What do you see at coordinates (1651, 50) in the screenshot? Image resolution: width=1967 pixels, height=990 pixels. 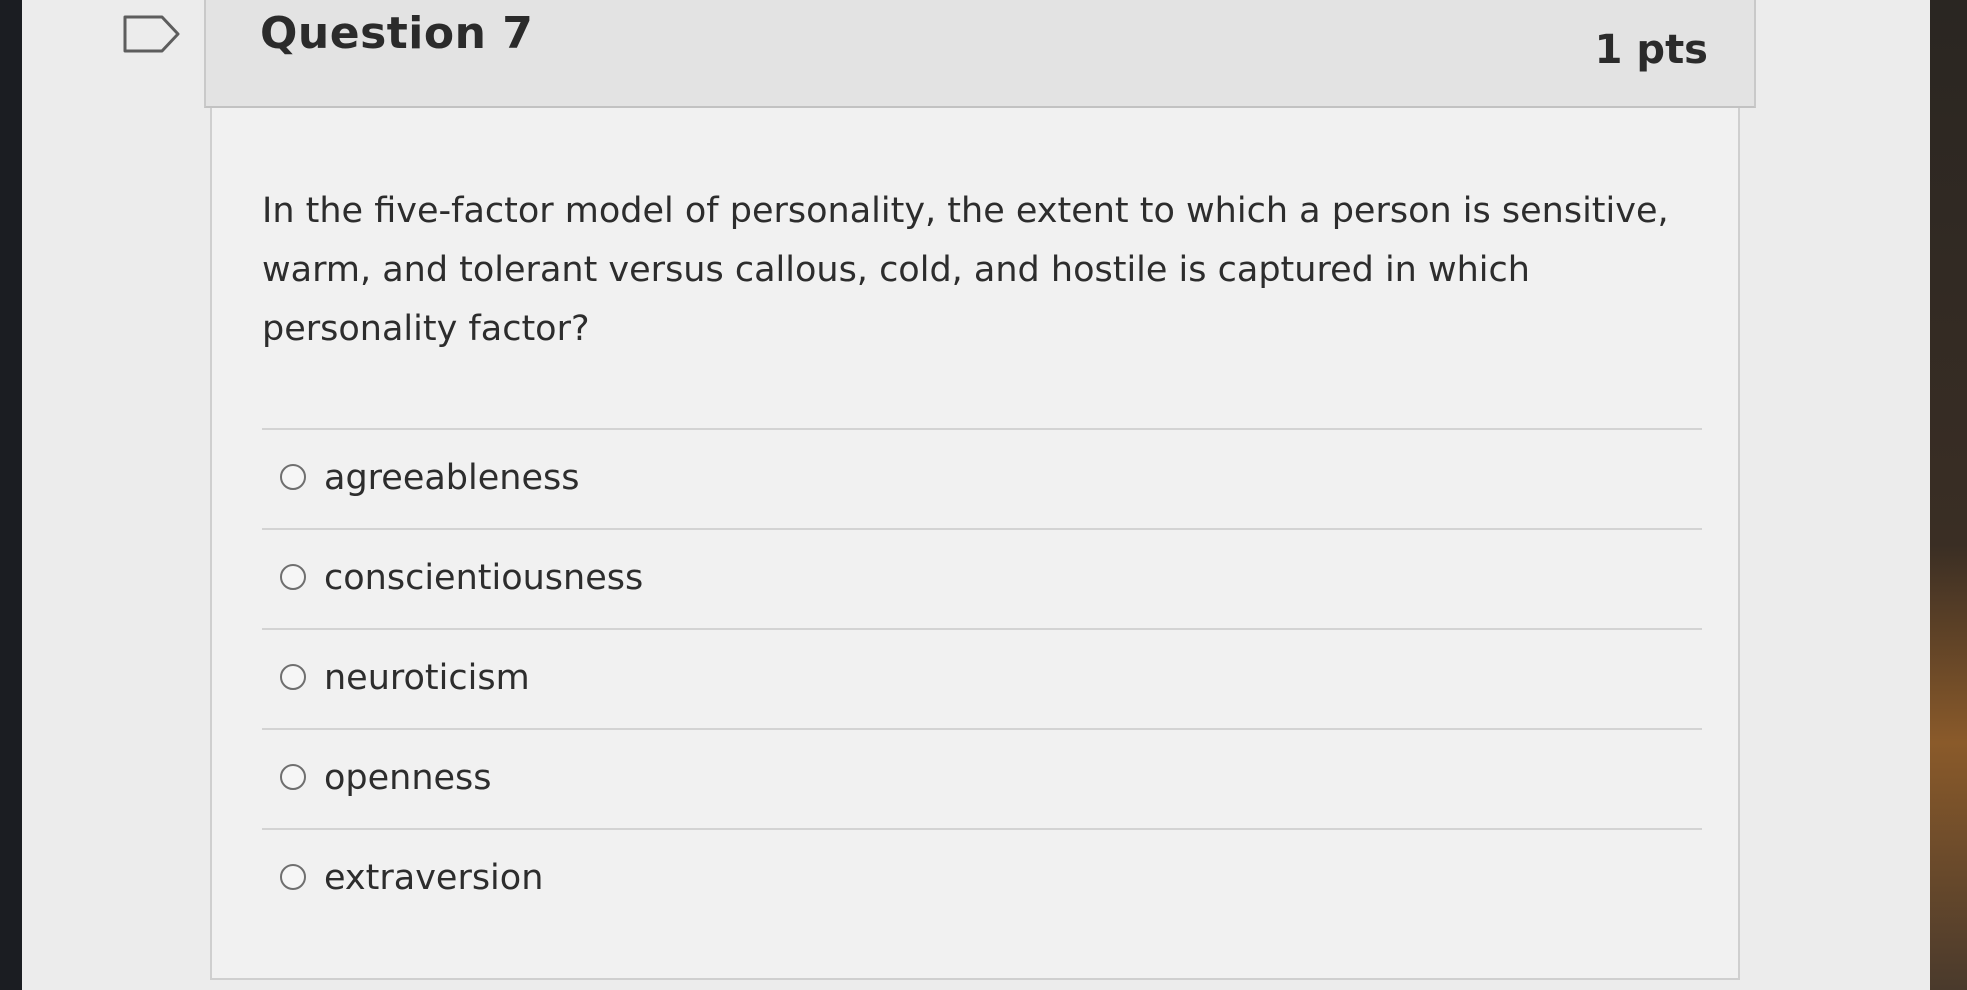 I see `question-points: 1 pts` at bounding box center [1651, 50].